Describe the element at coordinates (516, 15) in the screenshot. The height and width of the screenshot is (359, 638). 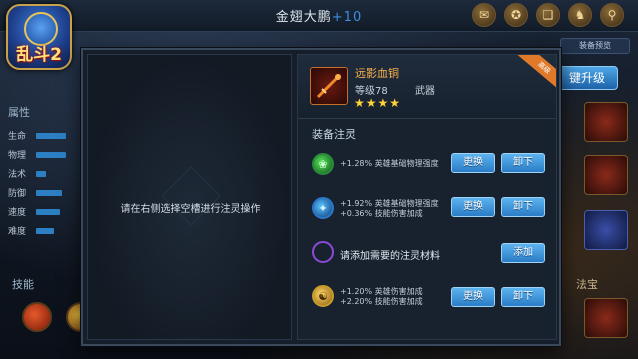
I see `compass-icon: ✪` at that location.